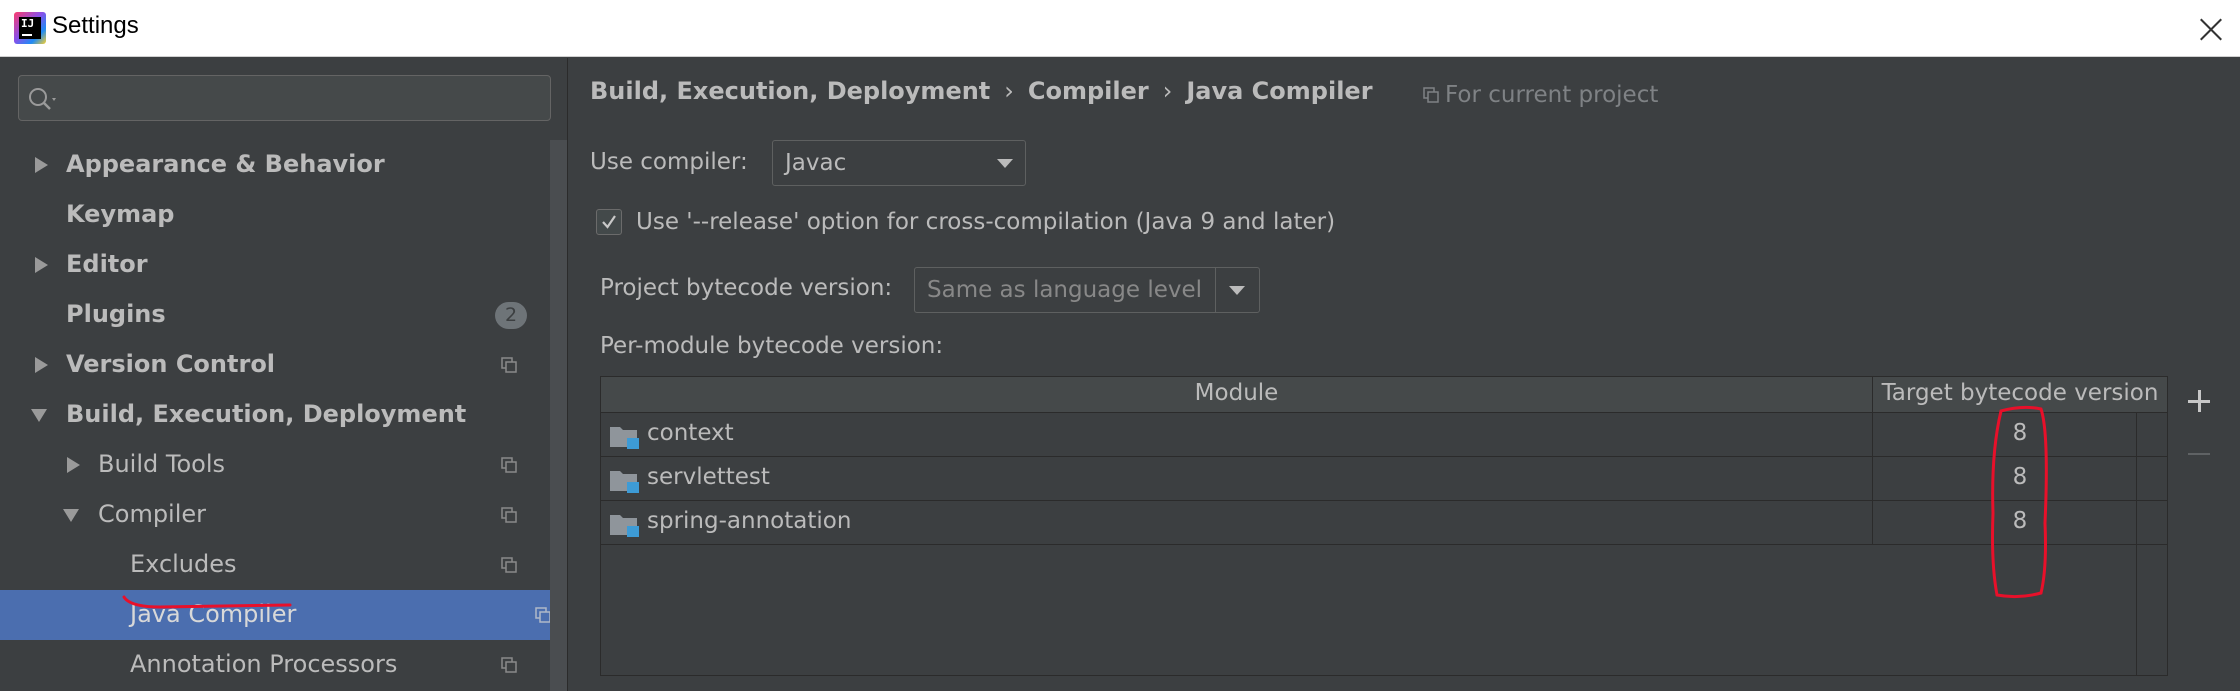  I want to click on project-bytecode-label: Project bytecode version:, so click(746, 288).